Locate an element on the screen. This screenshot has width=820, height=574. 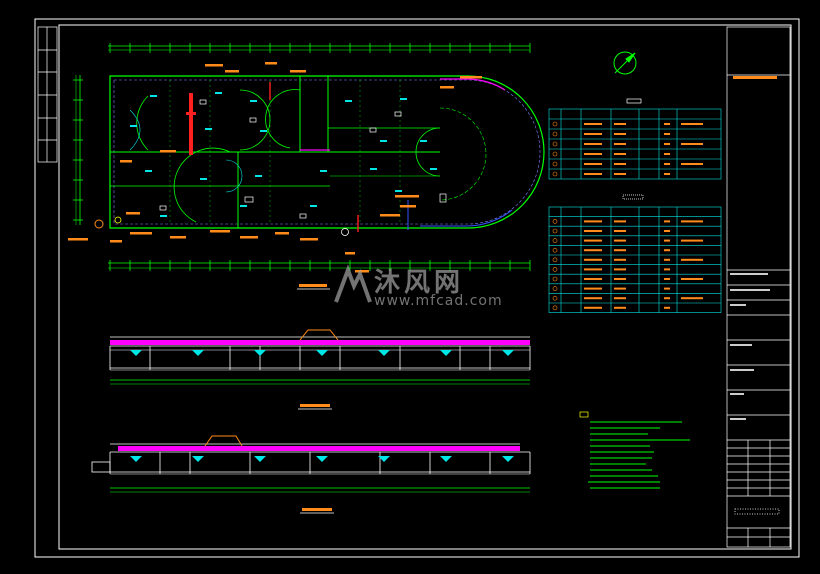
general-notes is located at coordinates (634, 450).